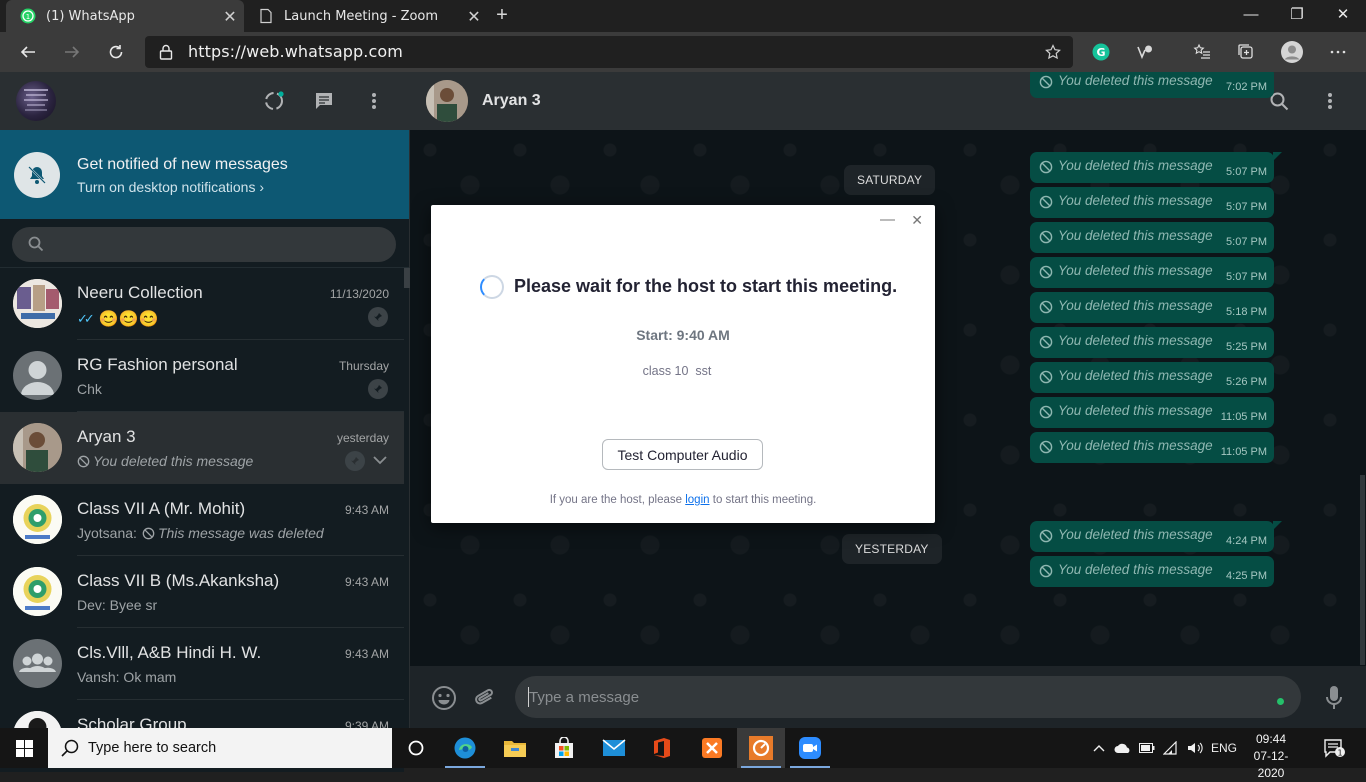 This screenshot has height=782, width=1366. What do you see at coordinates (1334, 698) in the screenshot?
I see `voice-message-button` at bounding box center [1334, 698].